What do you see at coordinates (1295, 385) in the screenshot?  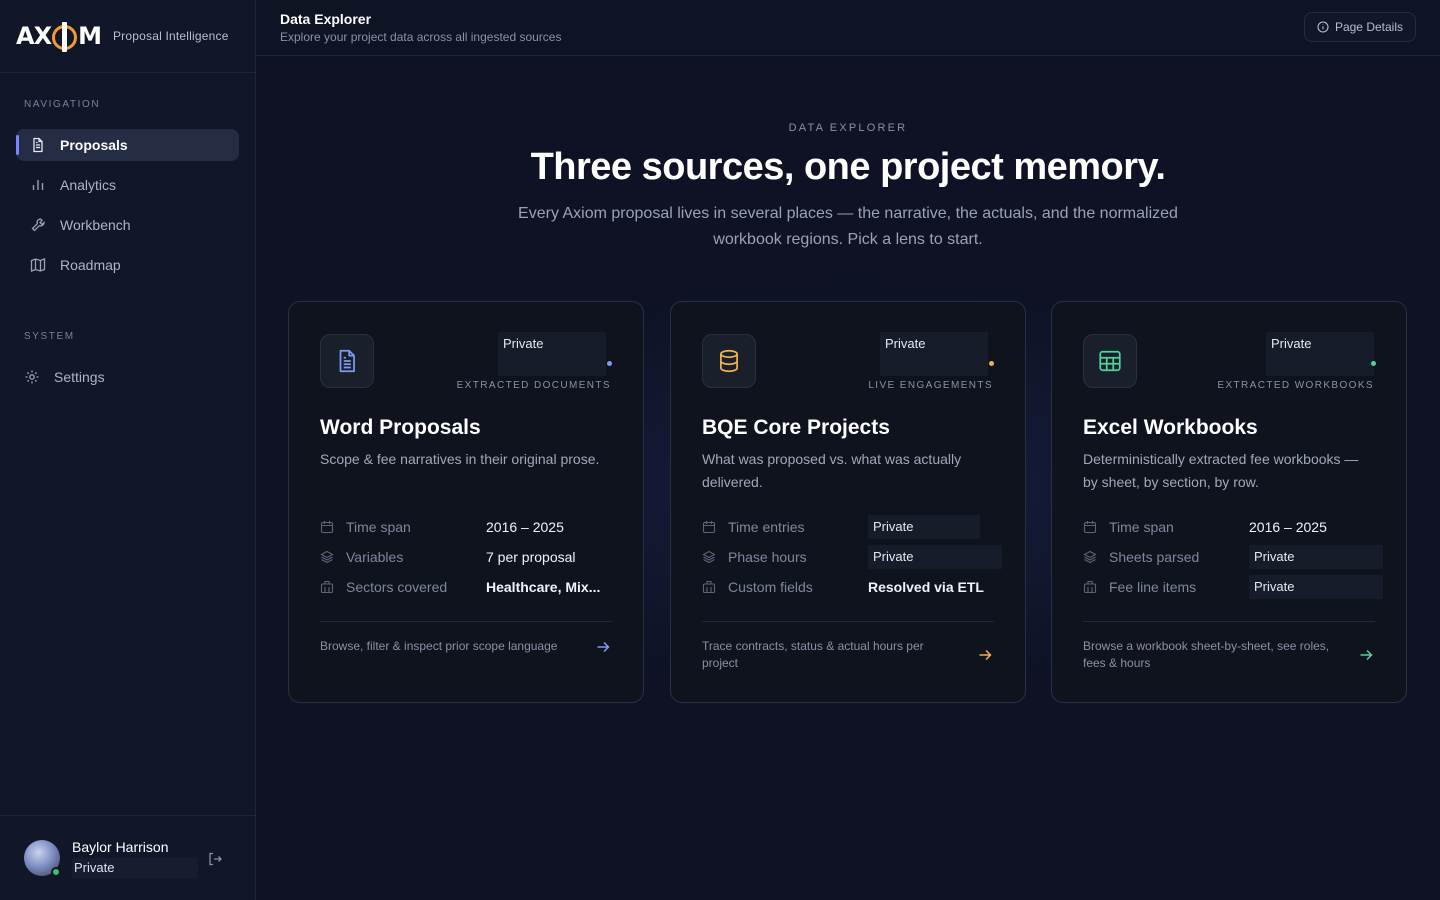 I see `card-kind-label: EXTRACTED WORKBOOKS` at bounding box center [1295, 385].